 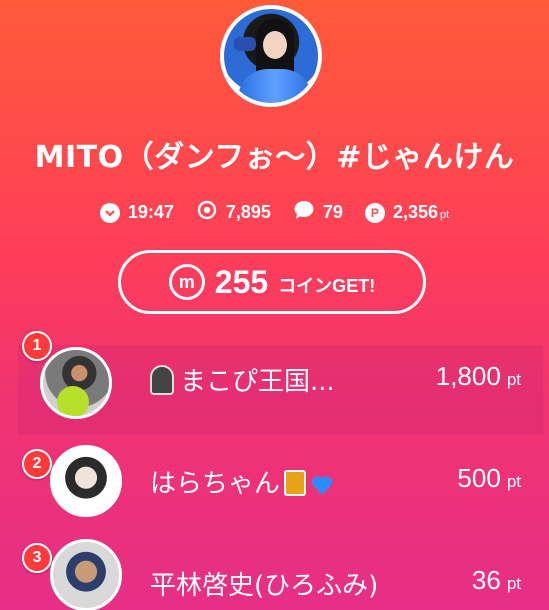 I want to click on viewers-stat: 7,895, so click(x=233, y=212).